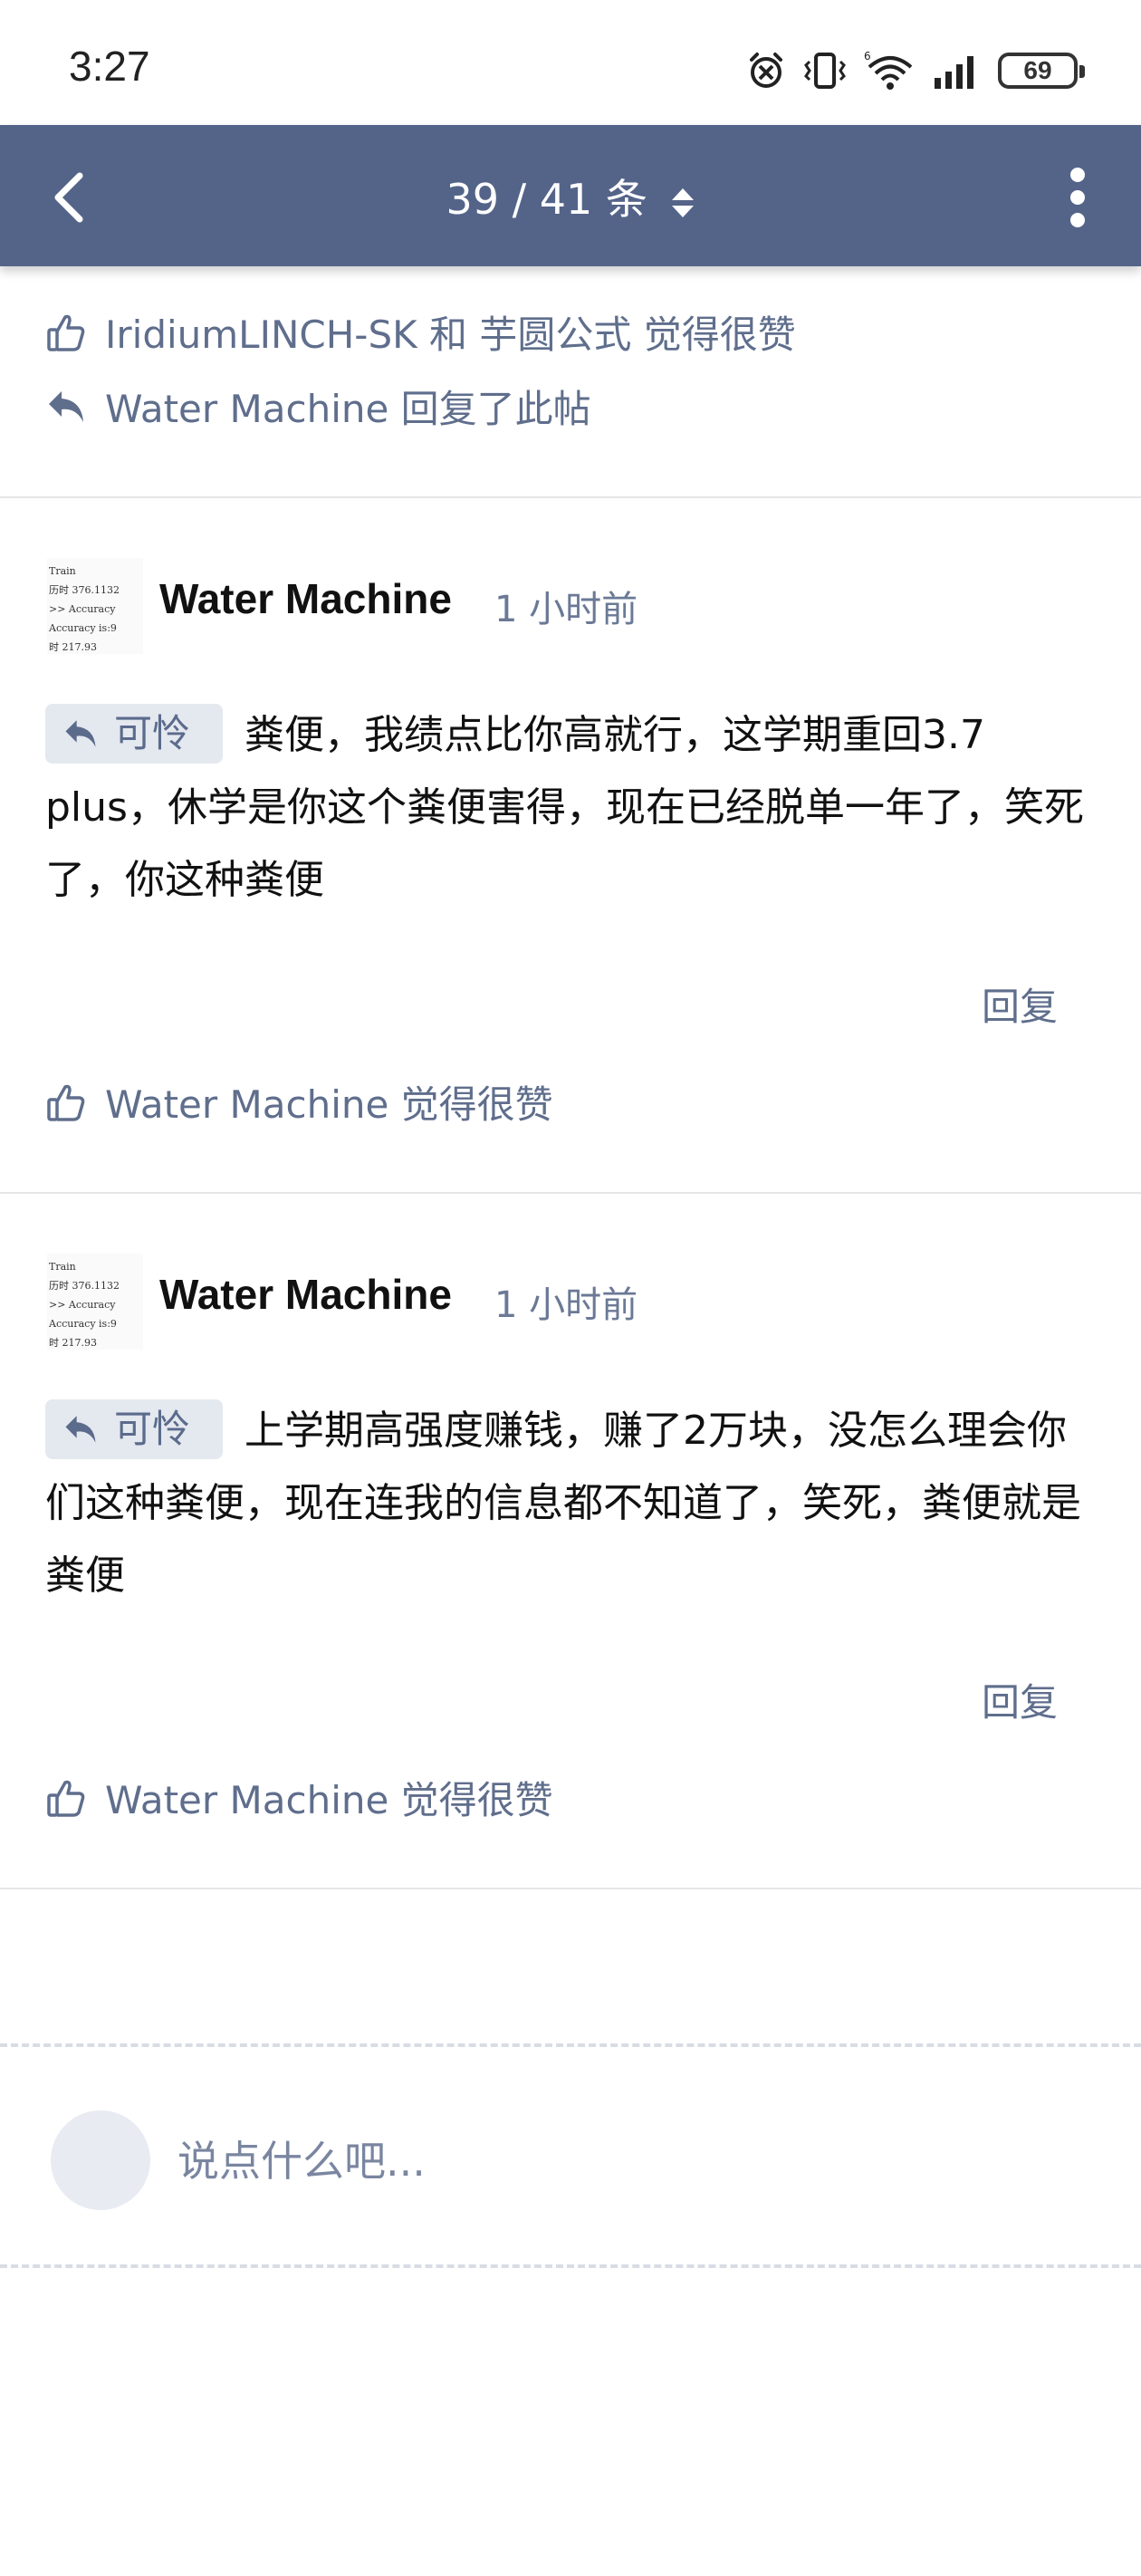  I want to click on status-bar: 3:27 6 69, so click(570, 62).